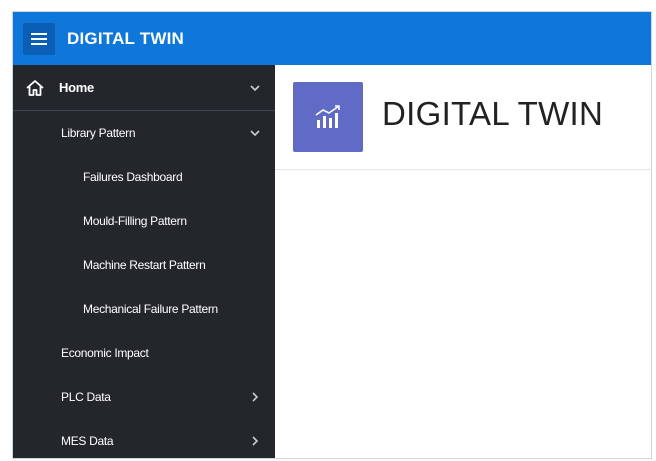 This screenshot has height=461, width=656. What do you see at coordinates (105, 353) in the screenshot?
I see `sidebar-item-label: Economic Impact` at bounding box center [105, 353].